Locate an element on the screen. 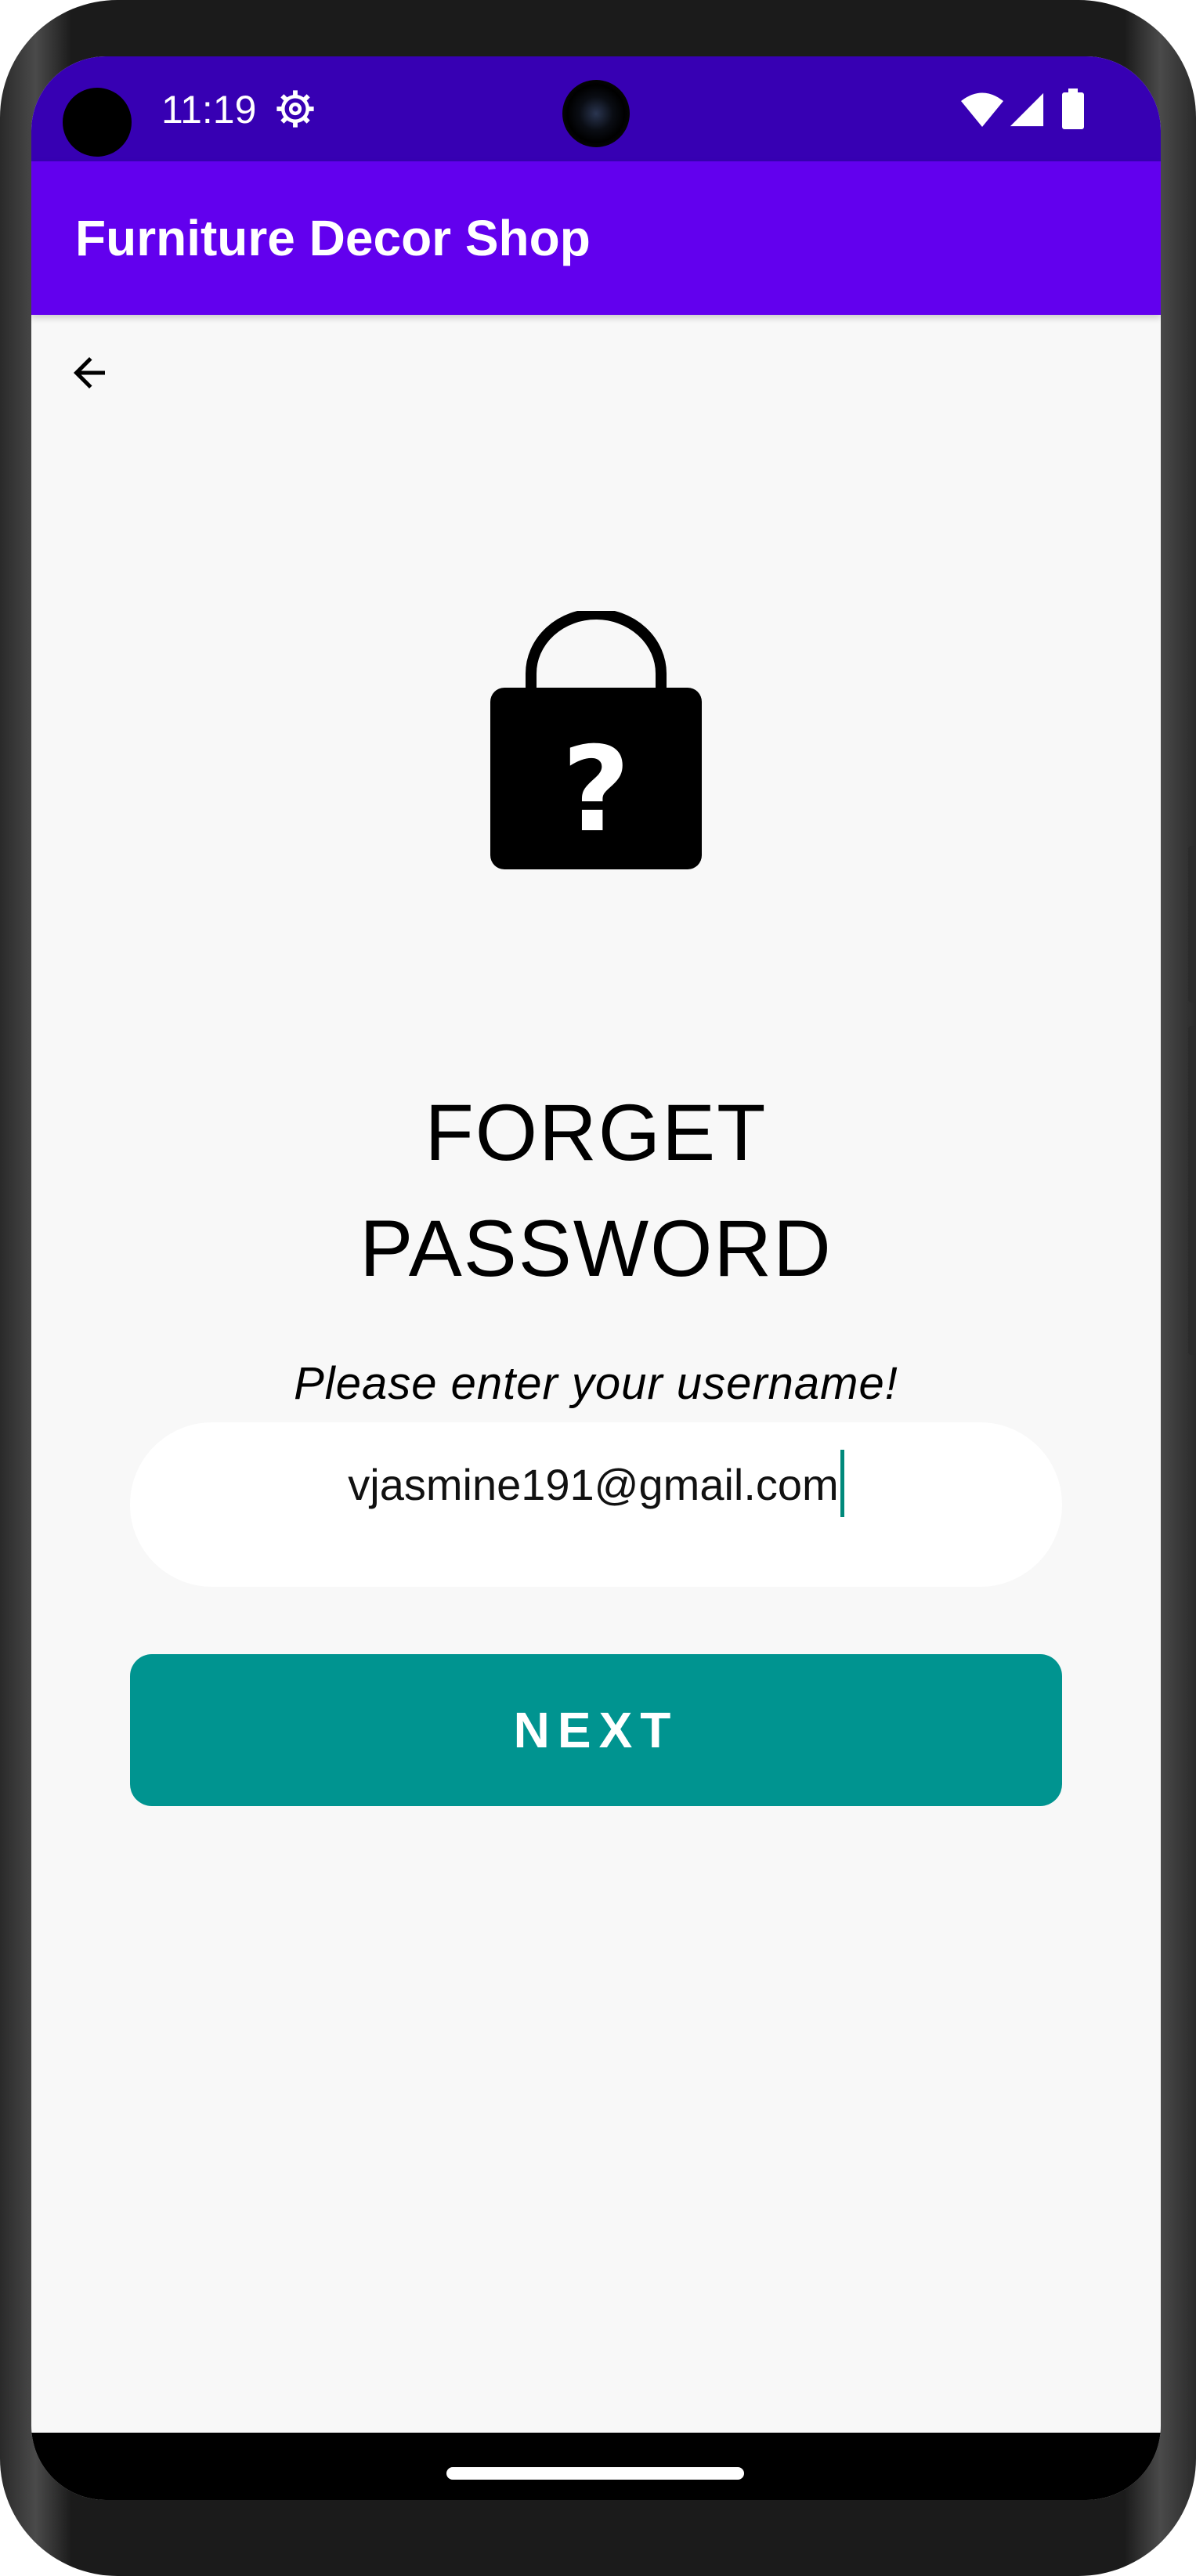 The width and height of the screenshot is (1196, 2576). home-indicator is located at coordinates (595, 2473).